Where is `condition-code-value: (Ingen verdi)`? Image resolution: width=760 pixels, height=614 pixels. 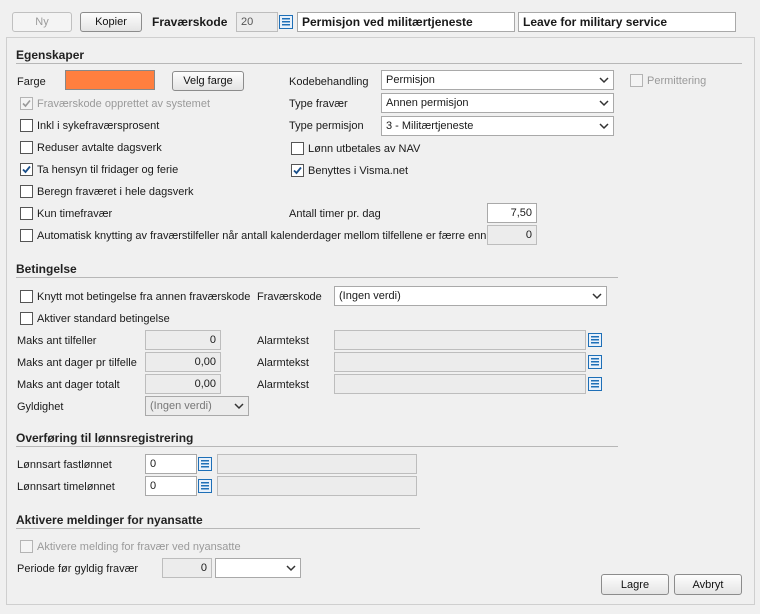 condition-code-value: (Ingen verdi) is located at coordinates (370, 296).